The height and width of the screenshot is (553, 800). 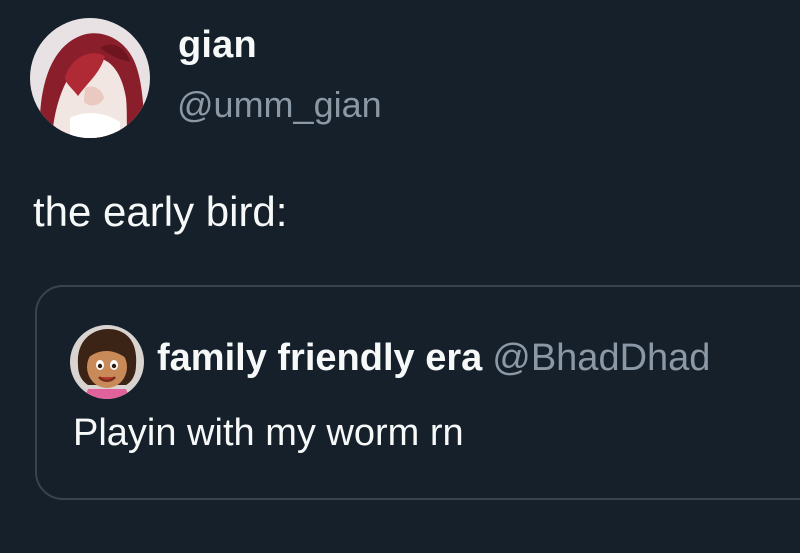 I want to click on anime-portrait-avatar-icon, so click(x=90, y=78).